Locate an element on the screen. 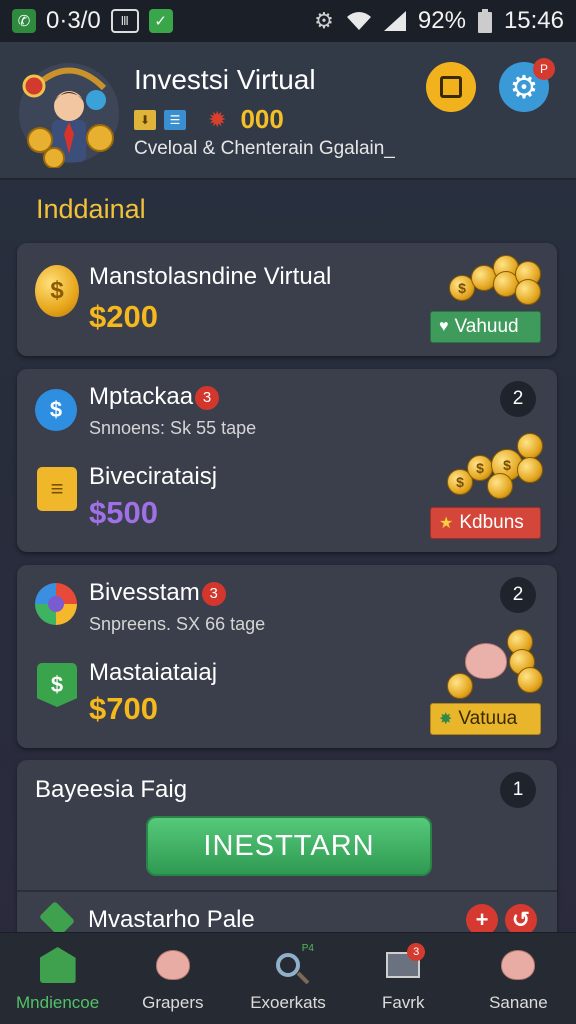  value-button-label: Vatuua is located at coordinates (488, 718).